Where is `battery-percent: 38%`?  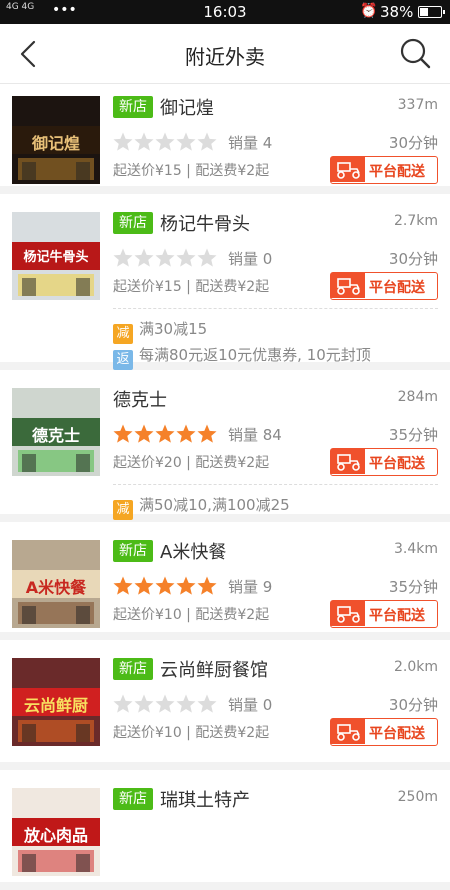
battery-percent: 38% is located at coordinates (397, 12).